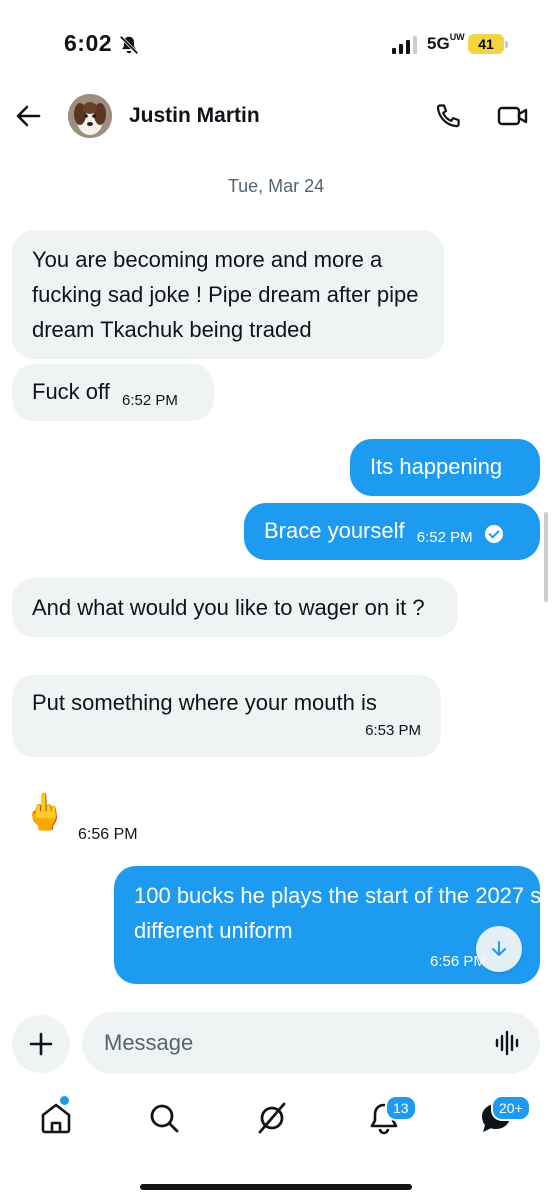 Image resolution: width=552 pixels, height=1200 pixels. I want to click on date-separator: Tue, Mar 24, so click(276, 186).